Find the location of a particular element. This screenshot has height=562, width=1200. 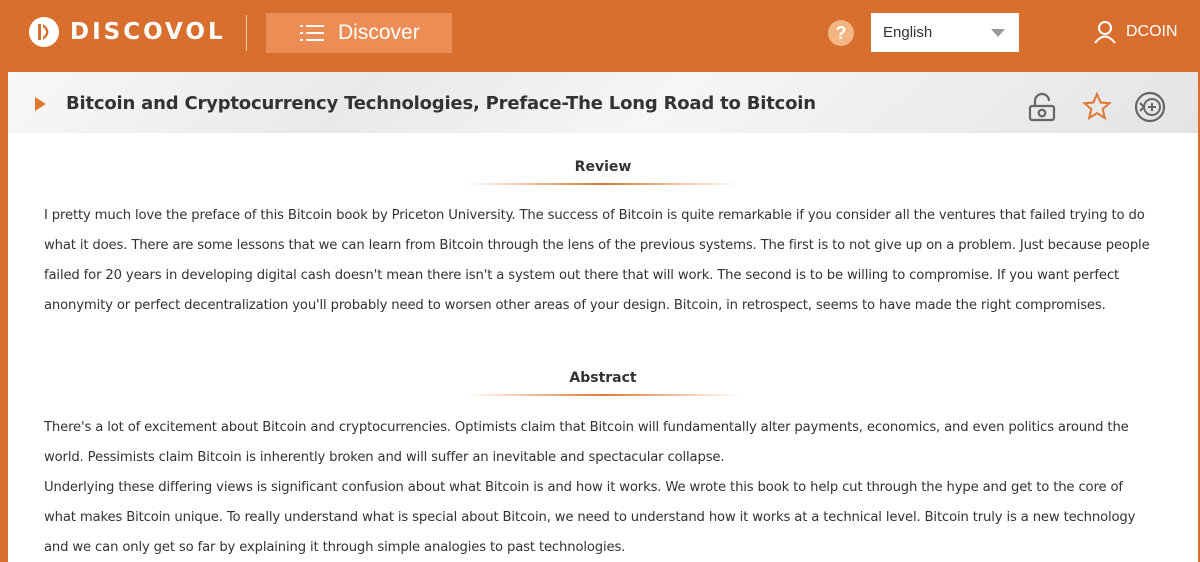

language-value: English is located at coordinates (908, 32).